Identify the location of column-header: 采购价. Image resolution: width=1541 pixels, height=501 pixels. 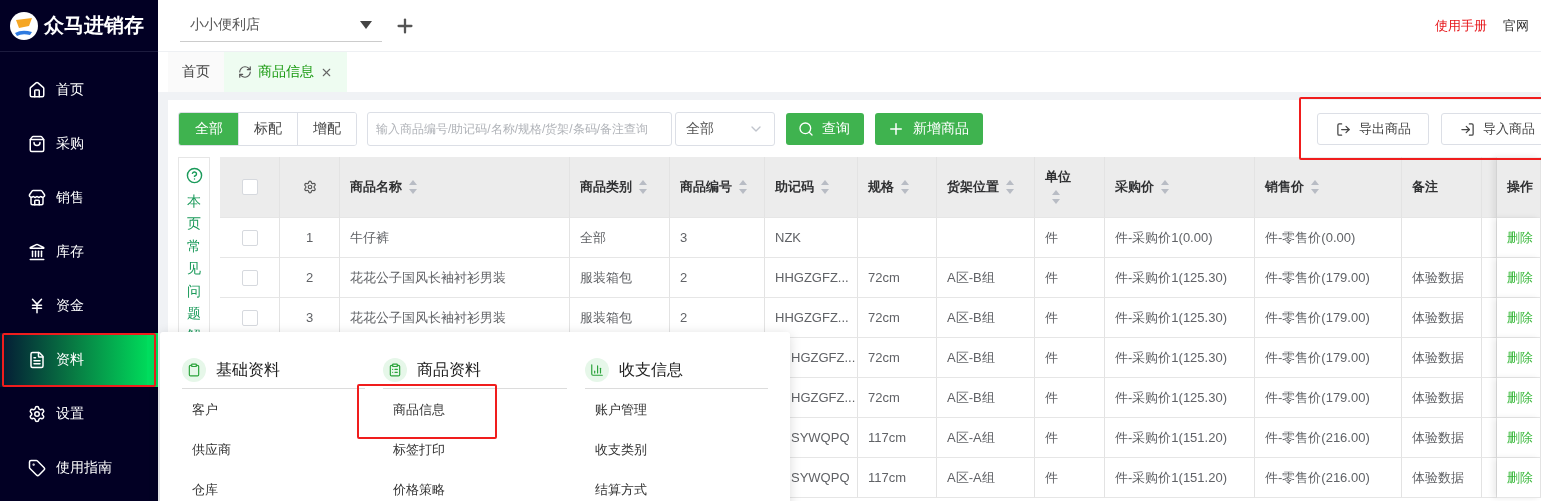
(1134, 187).